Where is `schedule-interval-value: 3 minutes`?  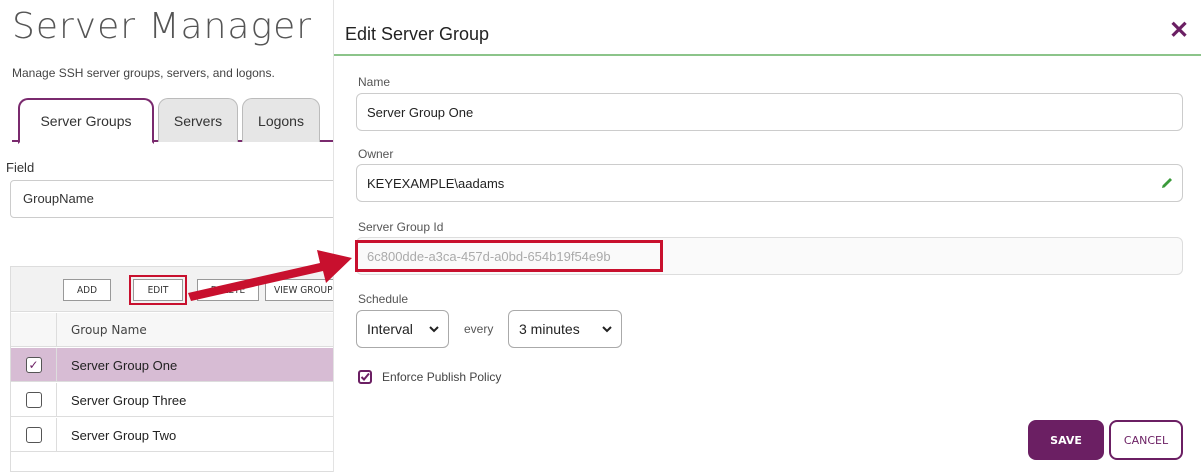 schedule-interval-value: 3 minutes is located at coordinates (549, 329).